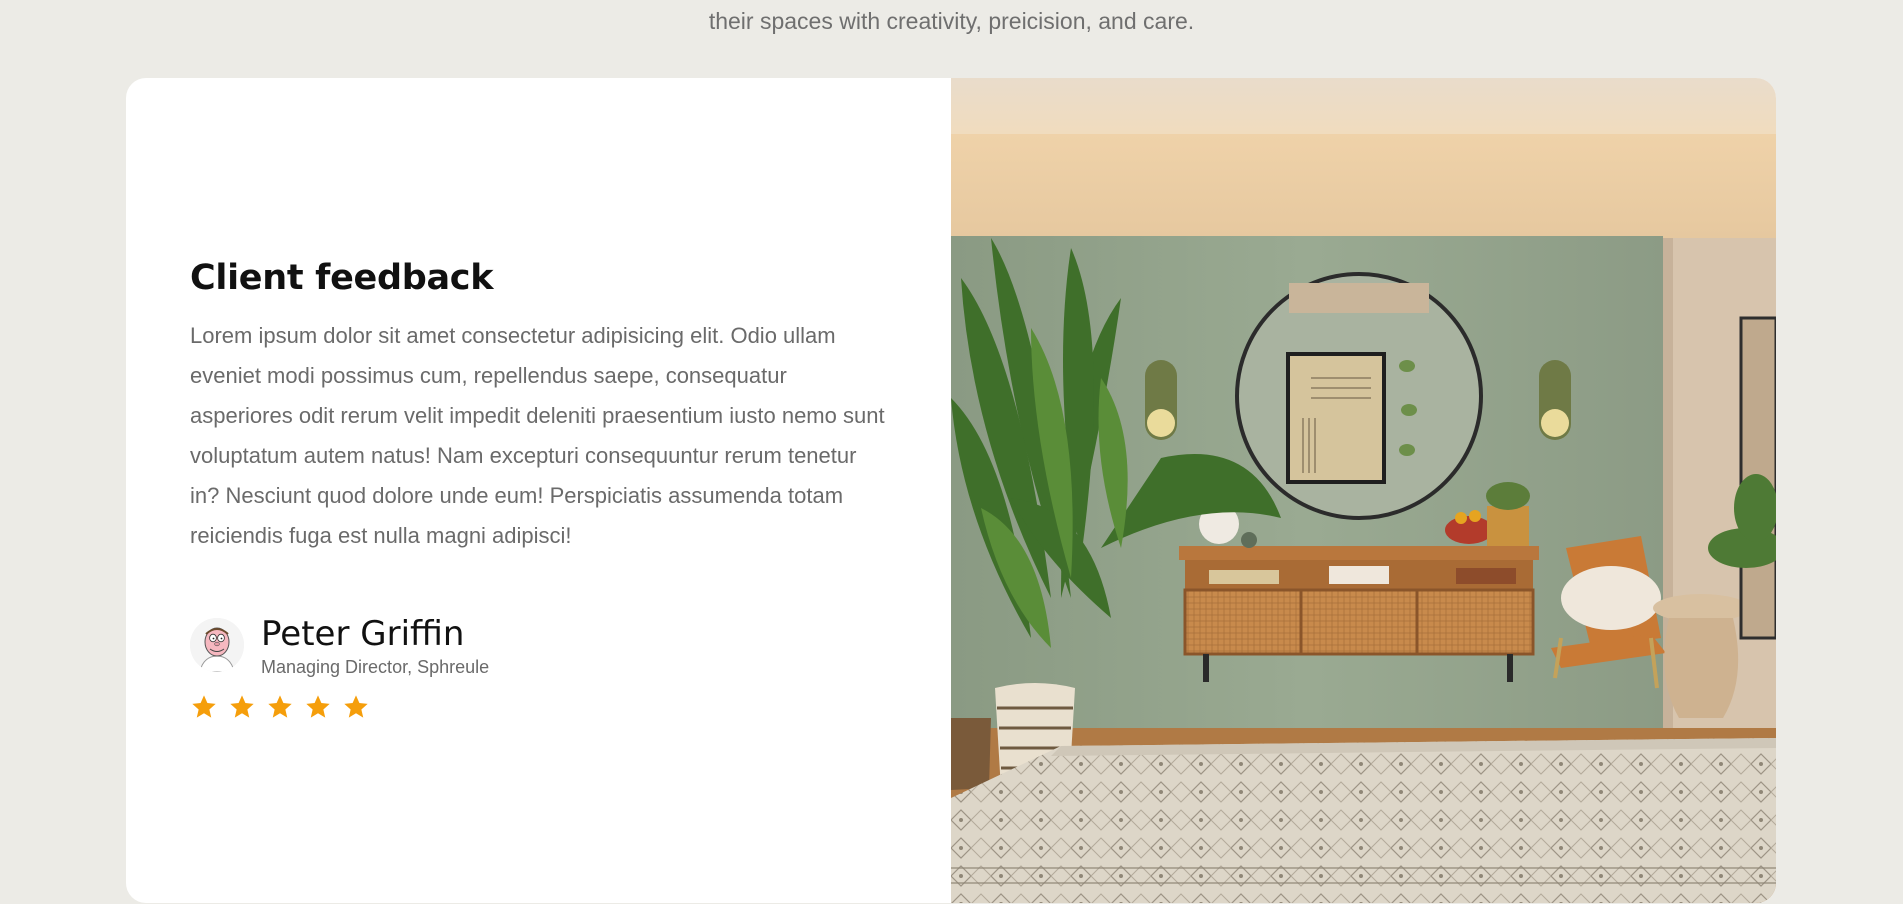 The image size is (1903, 904). I want to click on author-role: Managing Director, Sphreule, so click(375, 667).